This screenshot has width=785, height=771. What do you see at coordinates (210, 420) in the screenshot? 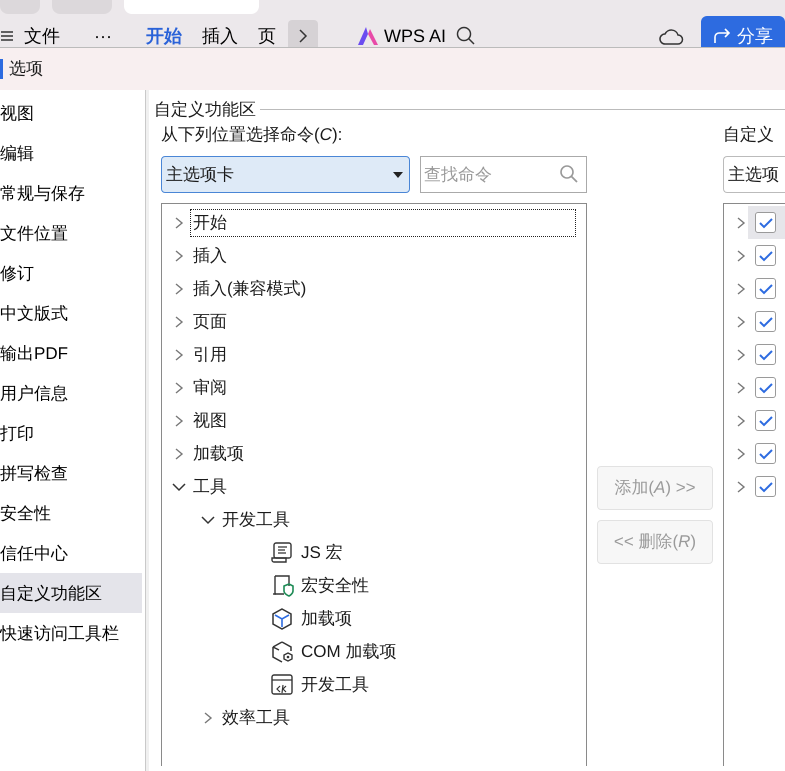
I see `tree-item: 视图` at bounding box center [210, 420].